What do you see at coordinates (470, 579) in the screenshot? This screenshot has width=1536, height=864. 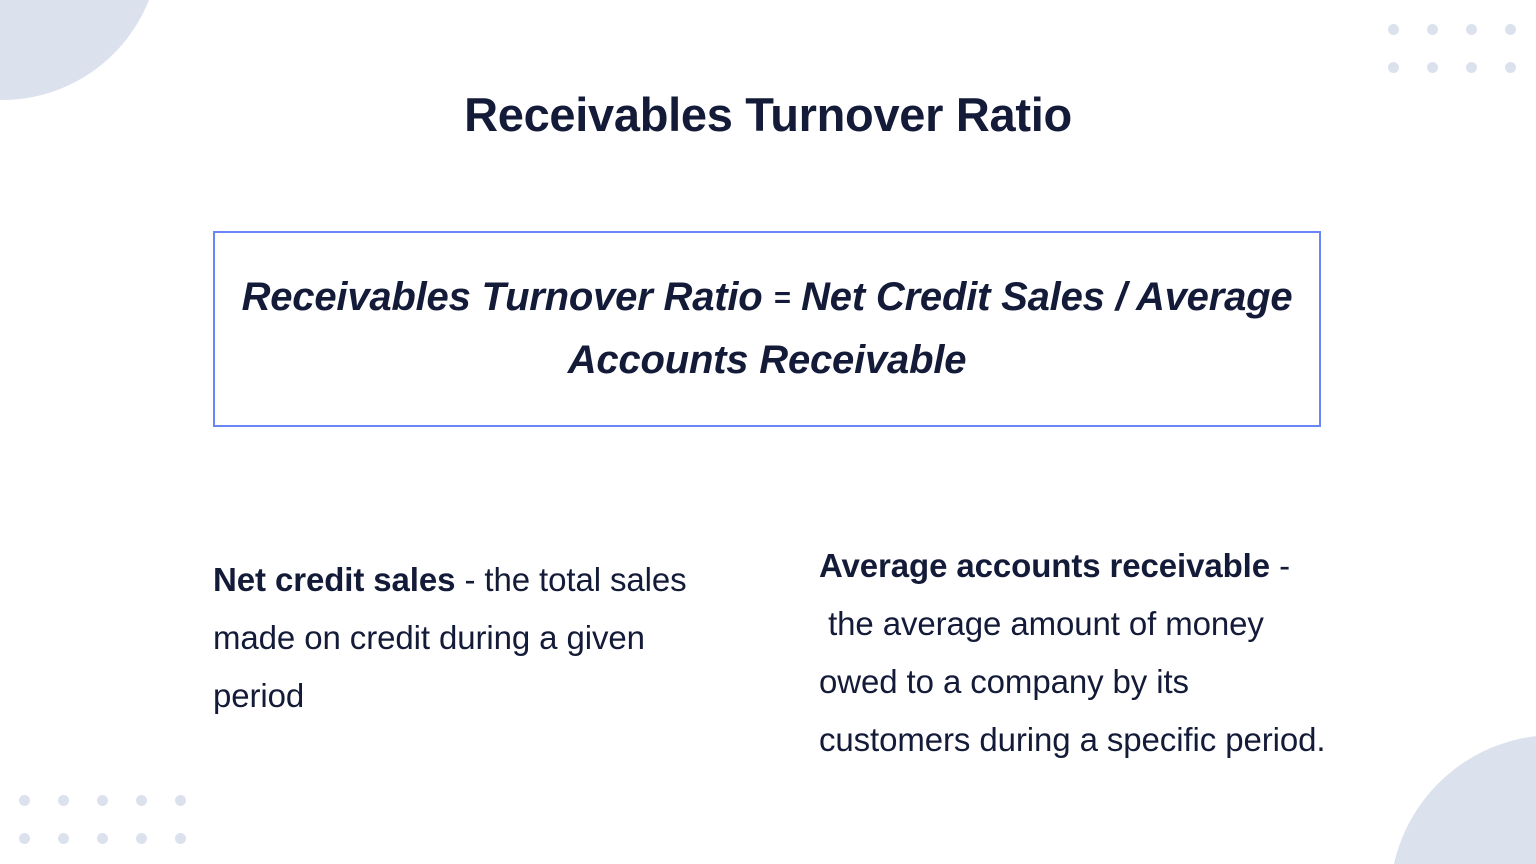 I see `definition-dash-left: -` at bounding box center [470, 579].